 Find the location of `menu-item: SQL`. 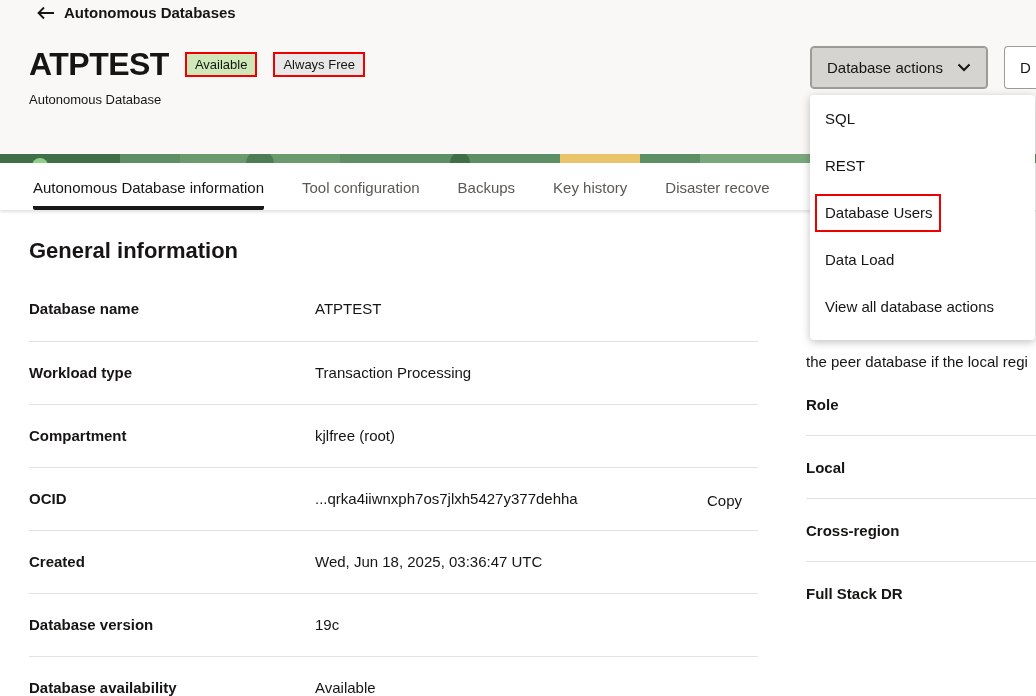

menu-item: SQL is located at coordinates (840, 118).